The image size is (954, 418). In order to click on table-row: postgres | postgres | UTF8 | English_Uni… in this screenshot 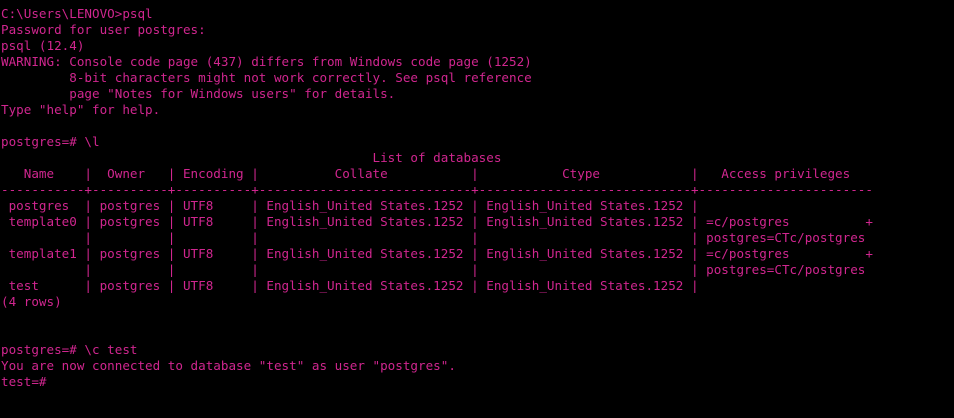, I will do `click(350, 205)`.